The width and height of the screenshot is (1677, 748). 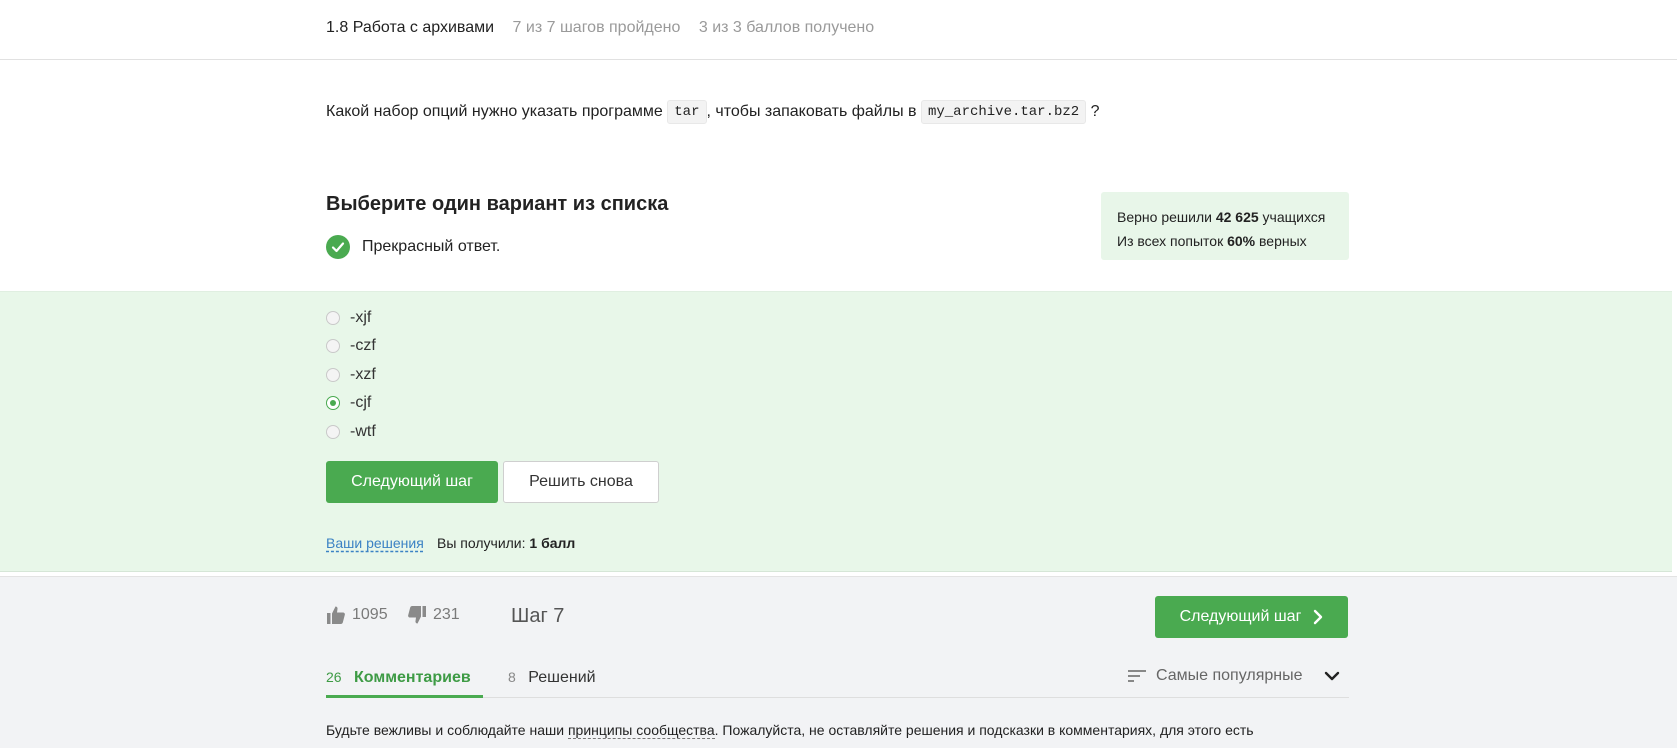 I want to click on your-solutions-link: Ваши решения, so click(x=375, y=543).